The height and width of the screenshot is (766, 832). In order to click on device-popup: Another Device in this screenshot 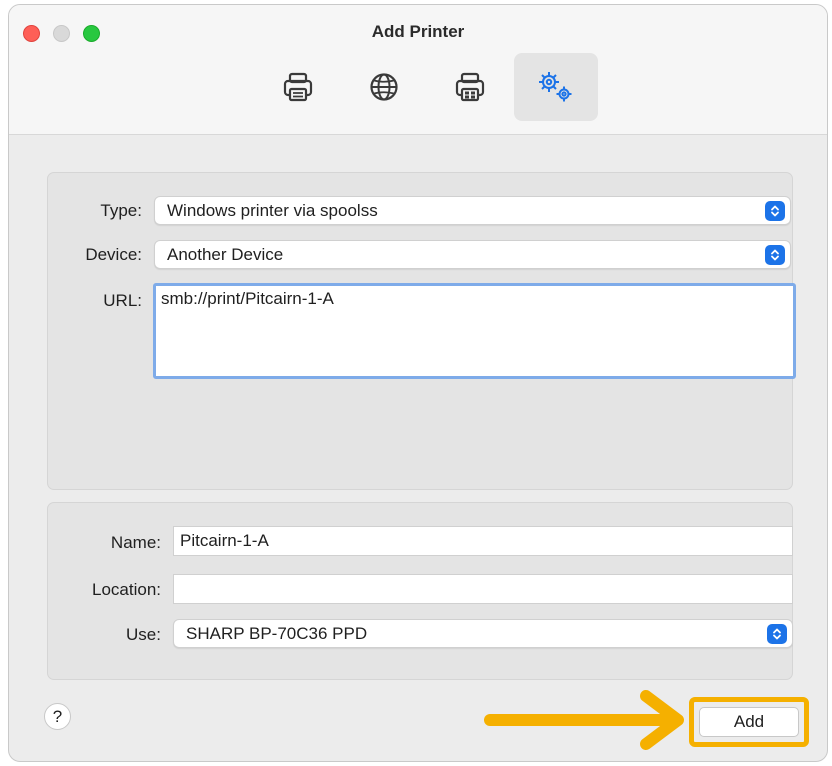, I will do `click(472, 254)`.